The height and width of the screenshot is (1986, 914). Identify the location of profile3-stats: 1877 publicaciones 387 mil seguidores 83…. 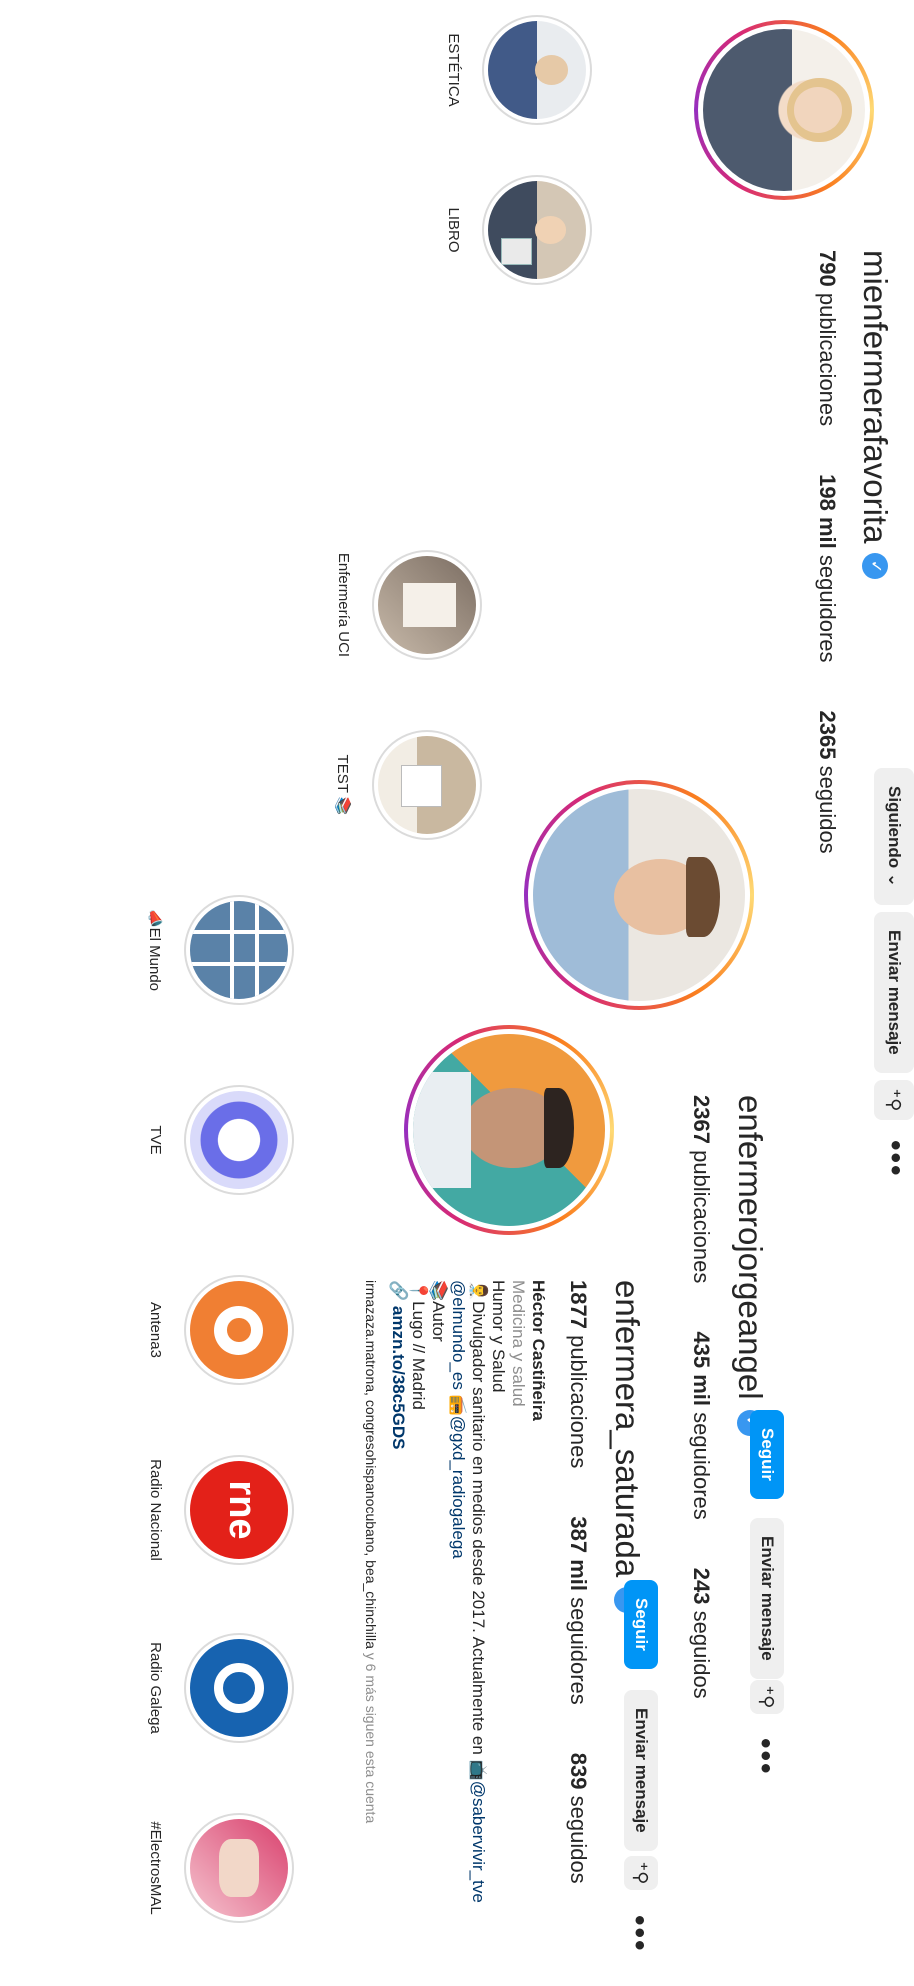
(578, 1582).